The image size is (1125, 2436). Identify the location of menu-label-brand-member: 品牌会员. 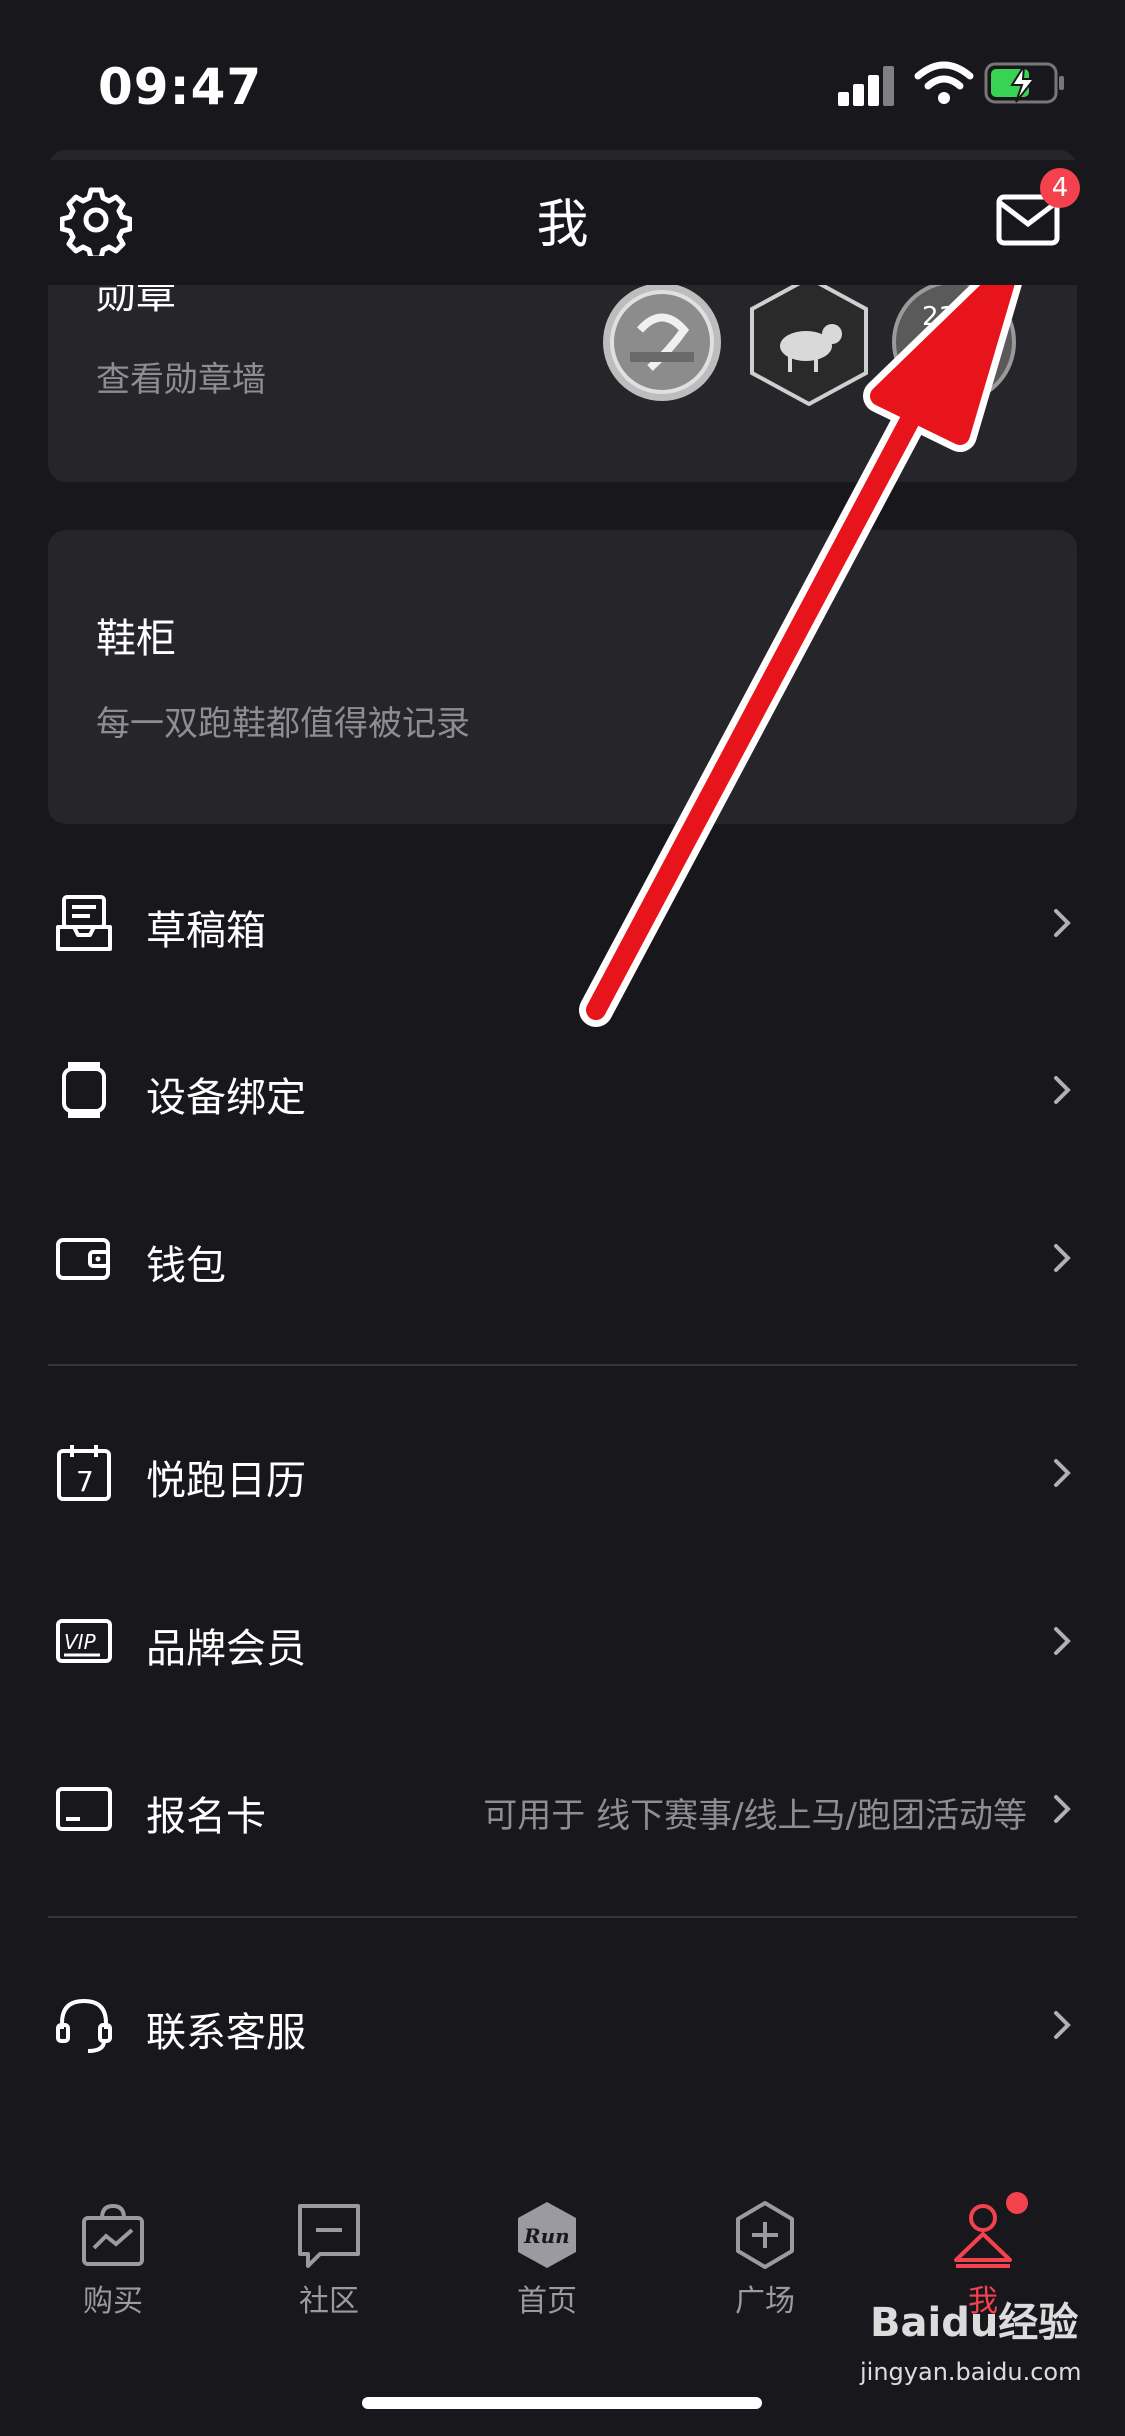
(226, 1649).